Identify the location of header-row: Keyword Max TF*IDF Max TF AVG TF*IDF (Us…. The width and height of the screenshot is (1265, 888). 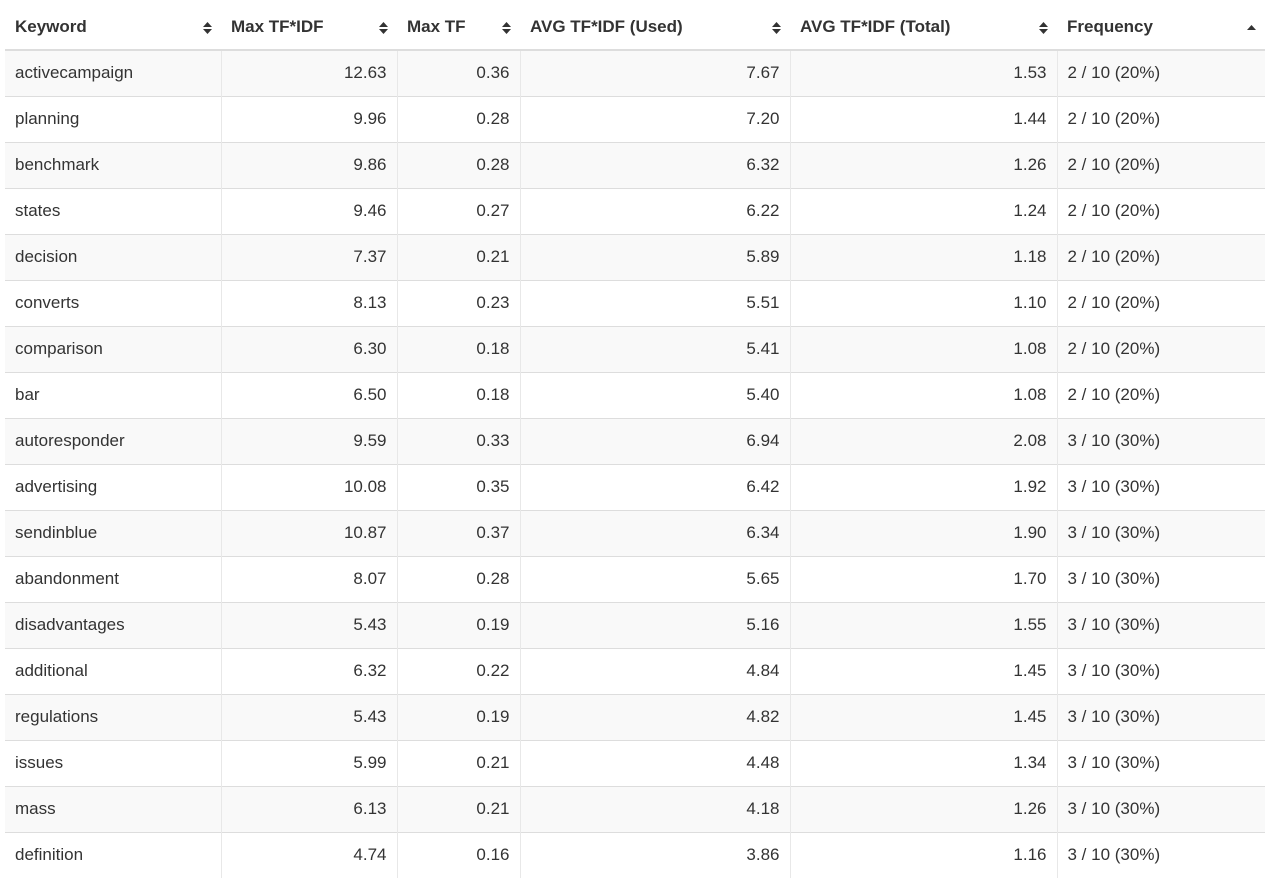
(635, 28).